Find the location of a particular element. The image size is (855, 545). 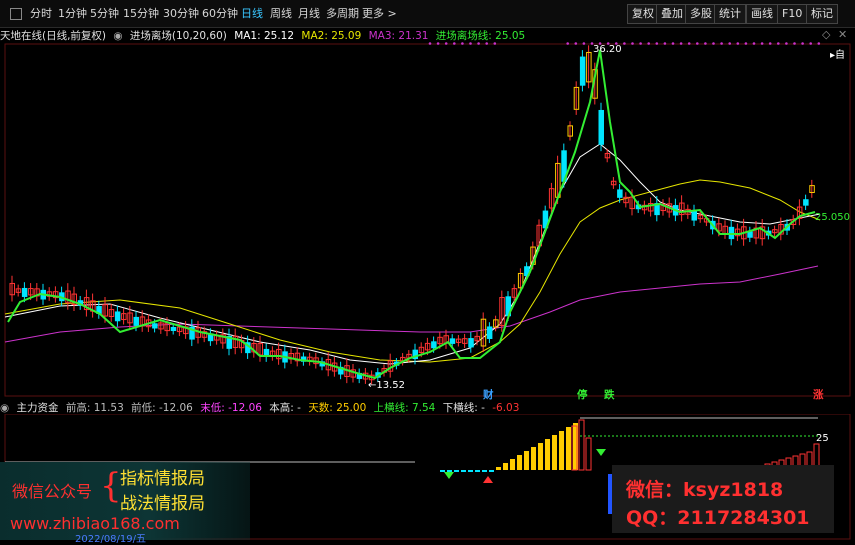

period-tab-6: 日线 is located at coordinates (252, 13).